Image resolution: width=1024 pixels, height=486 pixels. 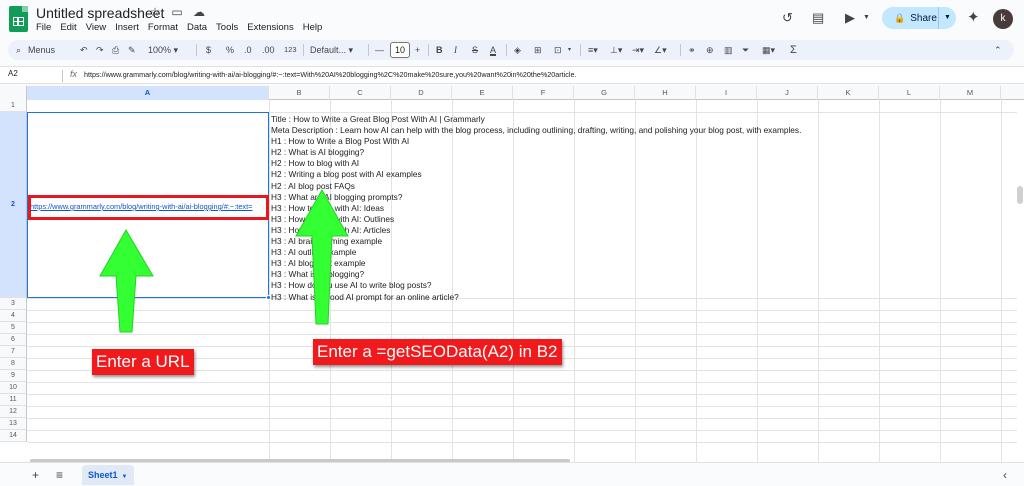 I want to click on menus-search: Menus, so click(x=41, y=50).